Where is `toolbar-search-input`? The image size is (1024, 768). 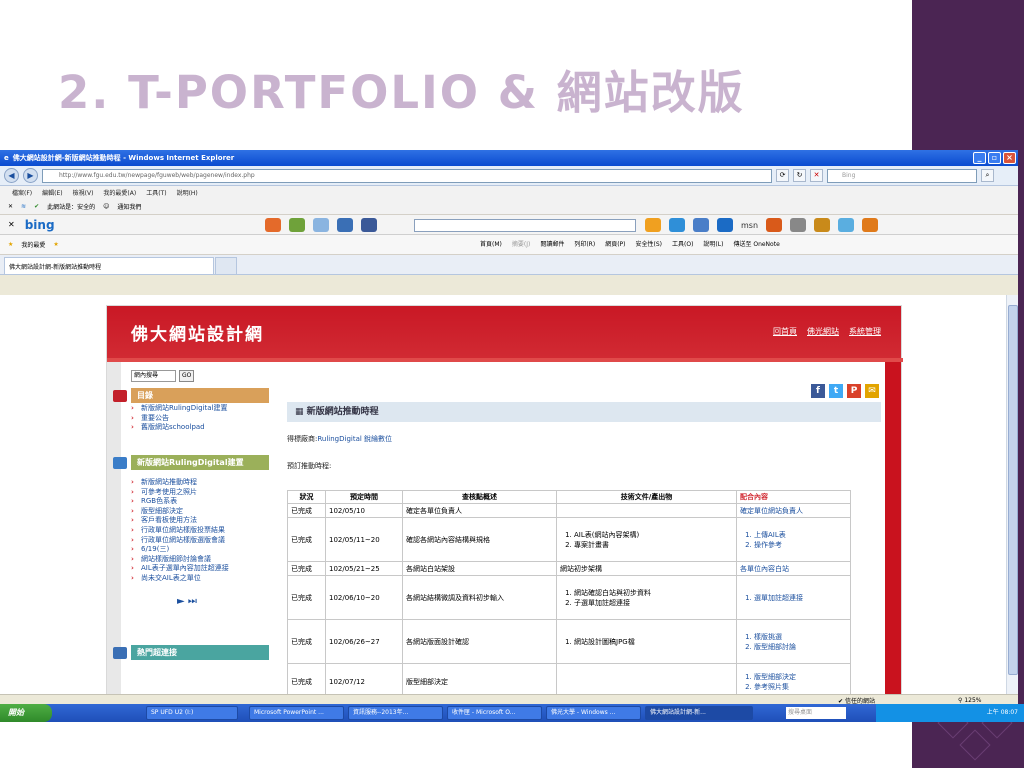
toolbar-search-input is located at coordinates (525, 225).